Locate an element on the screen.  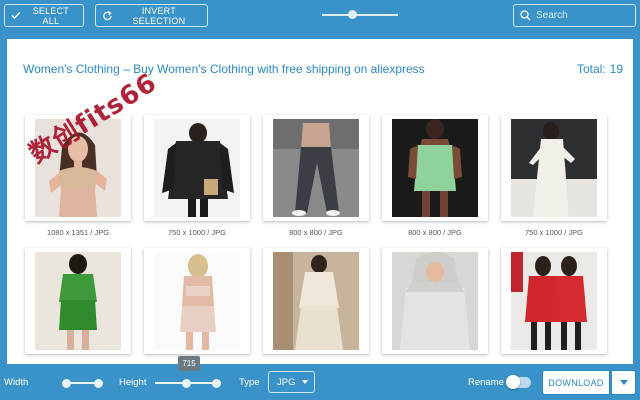
rename-toggle is located at coordinates (518, 382).